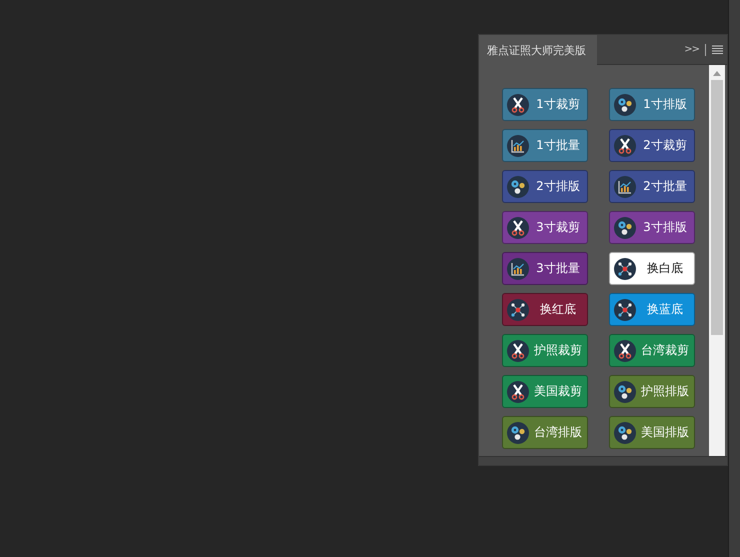 The height and width of the screenshot is (557, 740). I want to click on tool-button: 换红底, so click(545, 309).